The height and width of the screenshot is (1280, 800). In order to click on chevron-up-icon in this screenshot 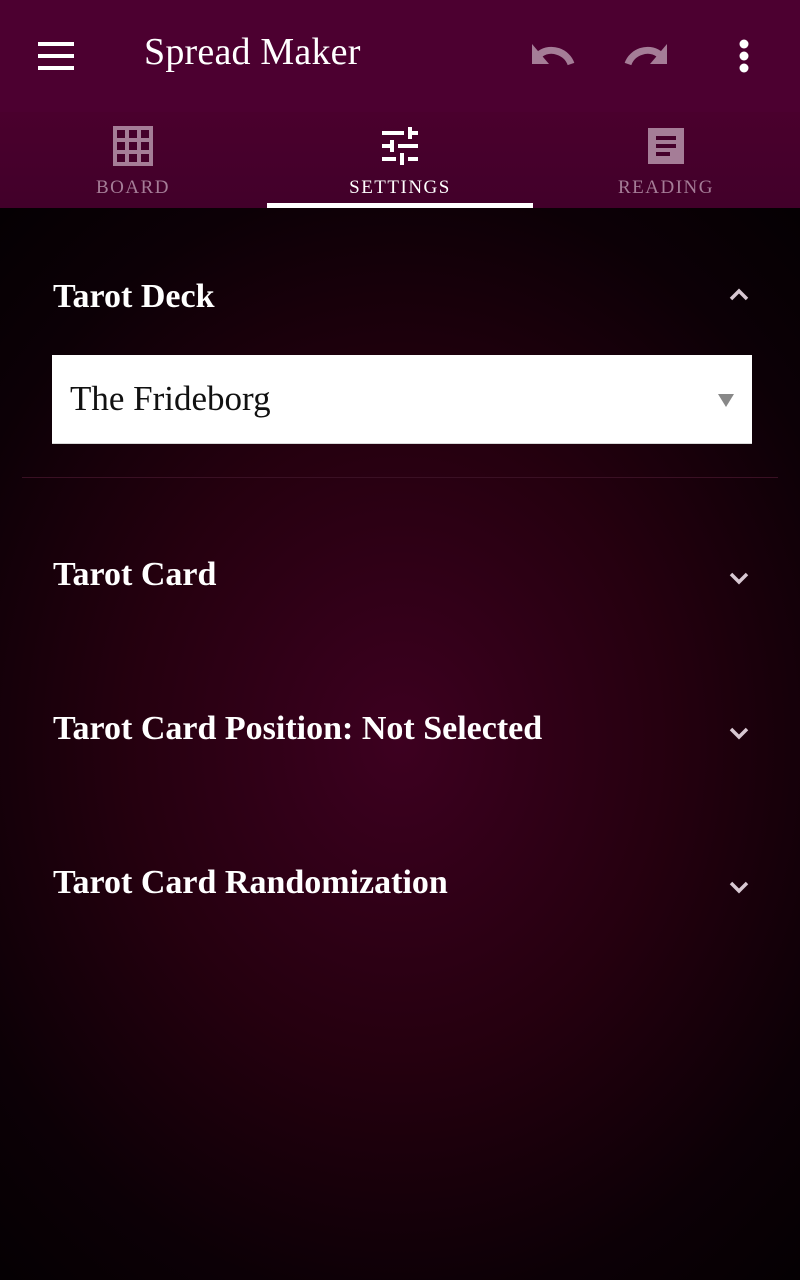, I will do `click(739, 295)`.